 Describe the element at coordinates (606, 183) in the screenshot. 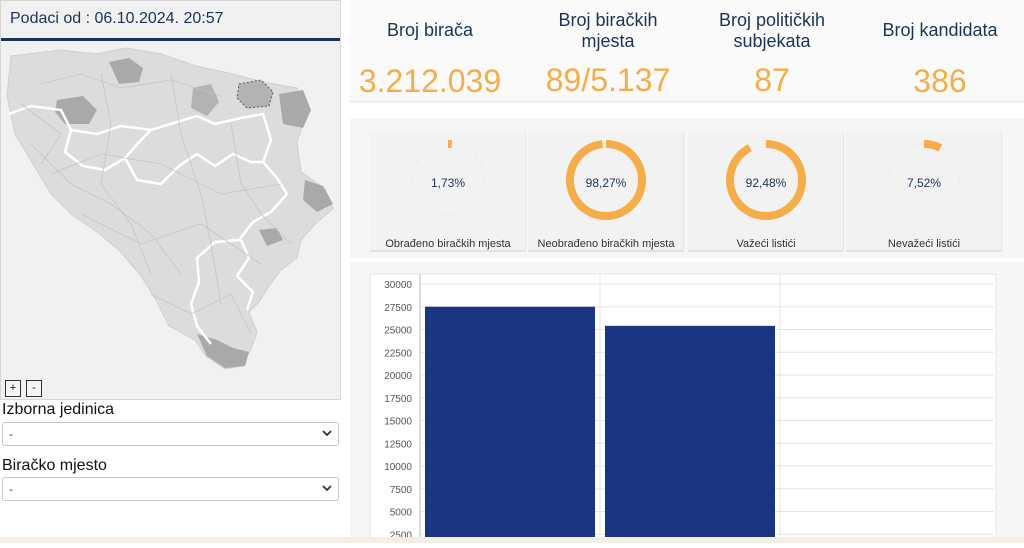

I see `gauge-percent: 98,27%` at that location.